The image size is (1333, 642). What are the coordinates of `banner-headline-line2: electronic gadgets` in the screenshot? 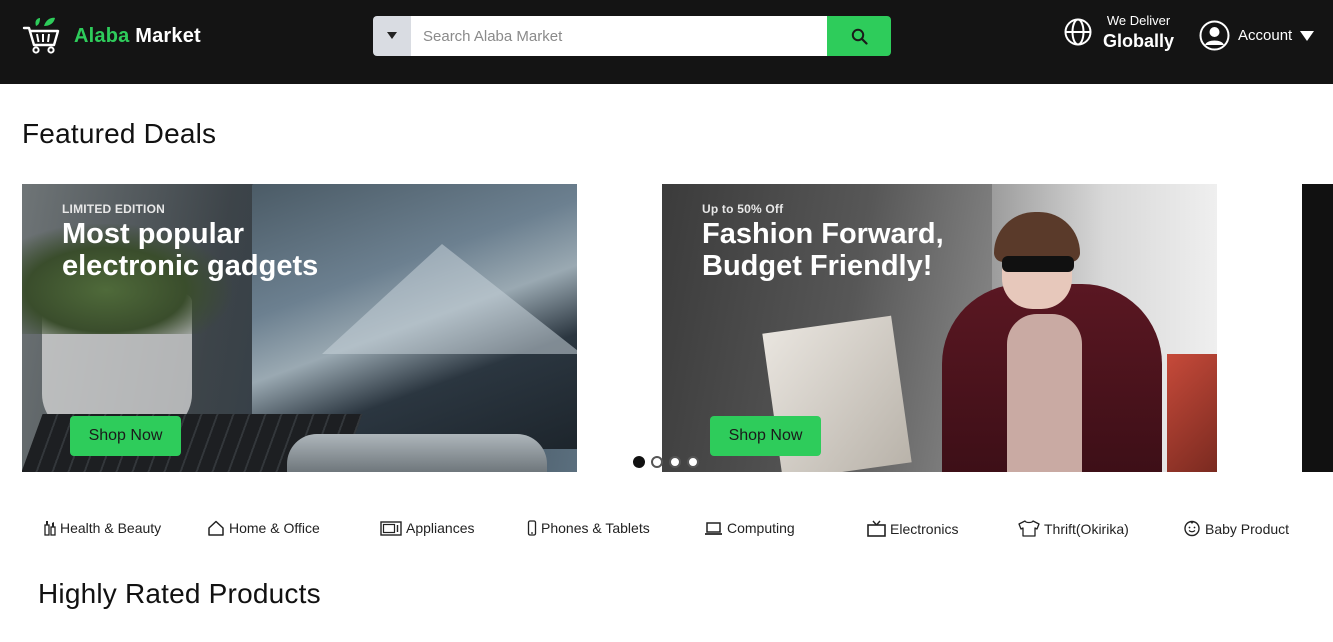 It's located at (190, 266).